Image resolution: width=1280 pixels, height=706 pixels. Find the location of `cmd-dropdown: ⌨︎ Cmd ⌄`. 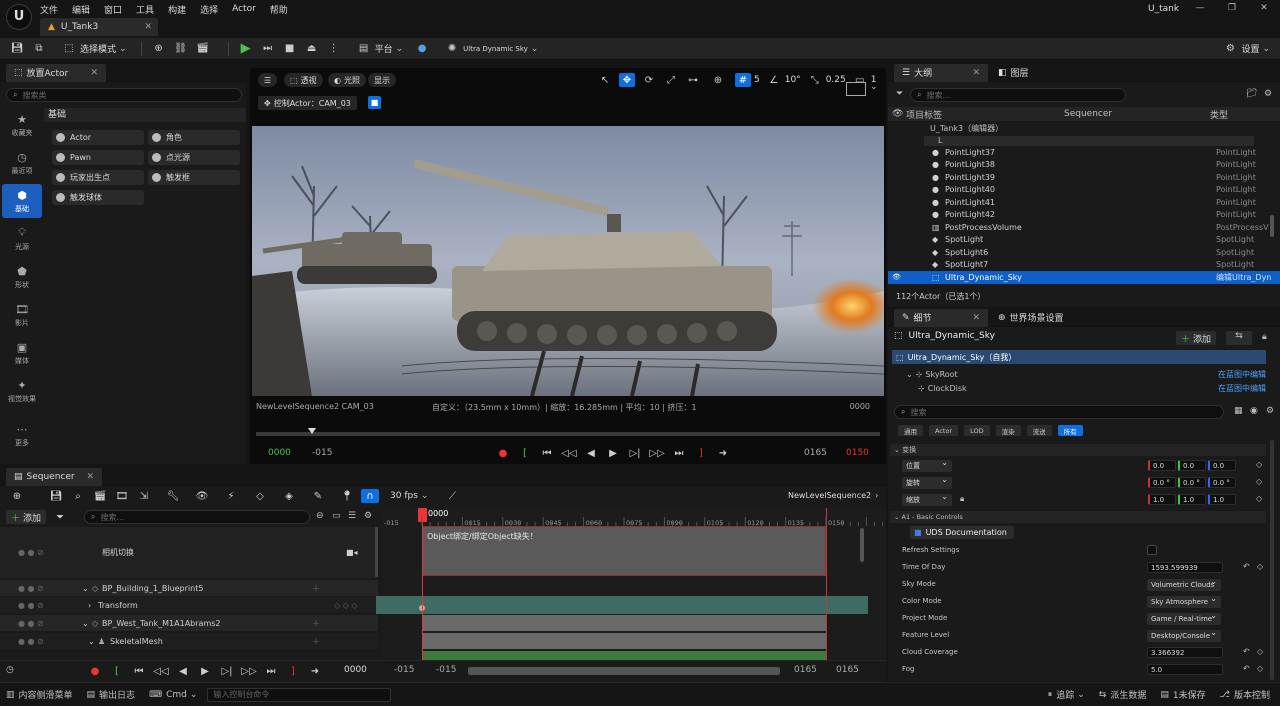

cmd-dropdown: ⌨︎ Cmd ⌄ is located at coordinates (173, 695).